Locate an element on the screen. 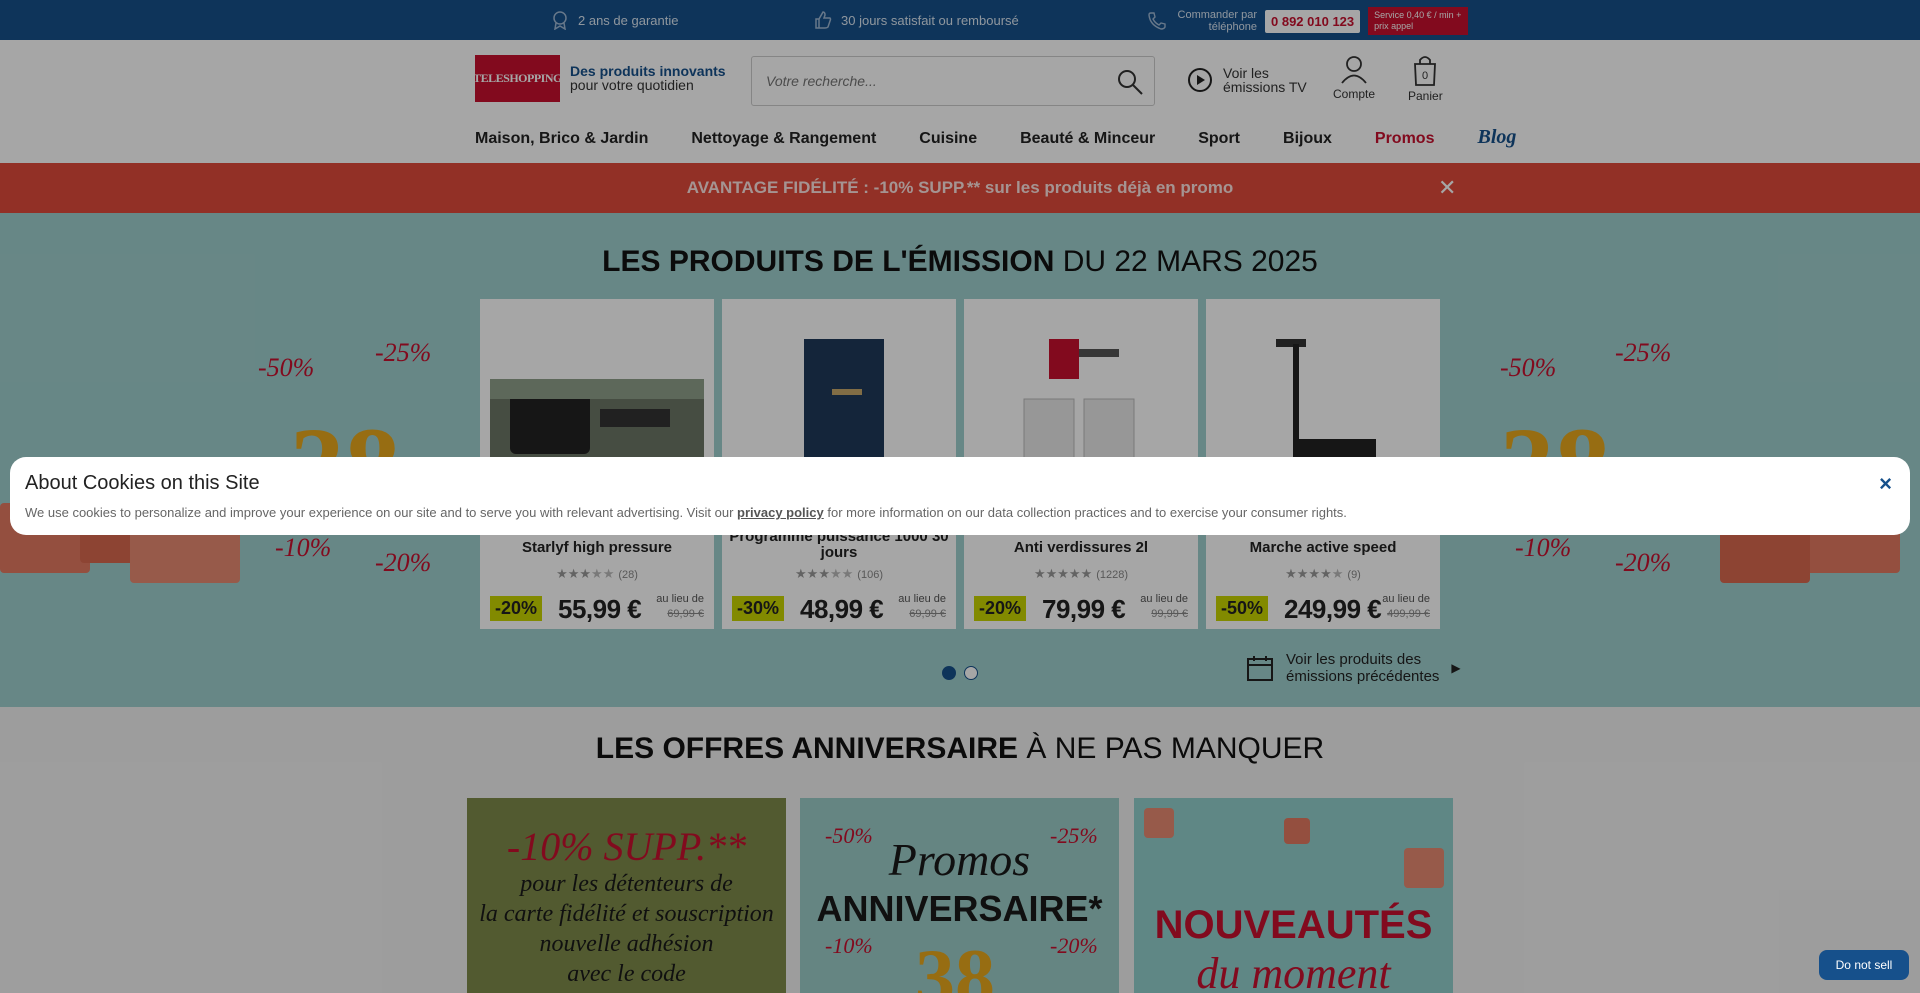 The height and width of the screenshot is (993, 1920). carousel-dots is located at coordinates (960, 673).